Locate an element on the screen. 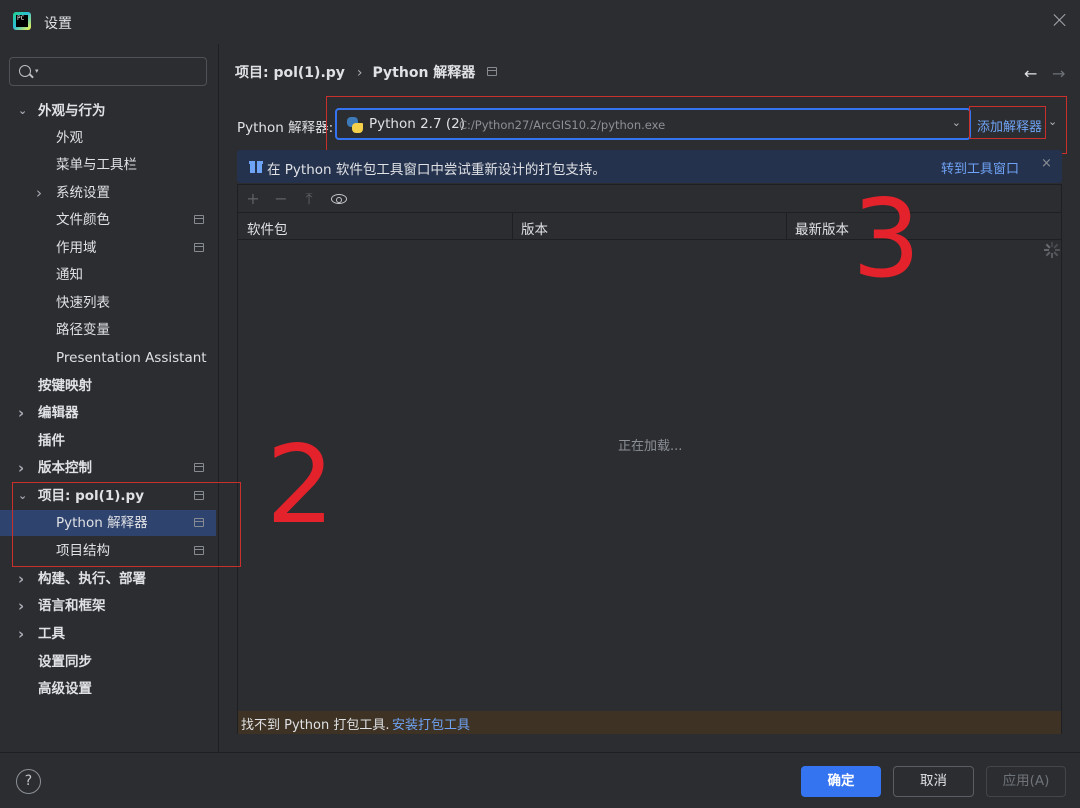 This screenshot has height=808, width=1080. breadcrumb-page: Python 解释器 is located at coordinates (424, 73).